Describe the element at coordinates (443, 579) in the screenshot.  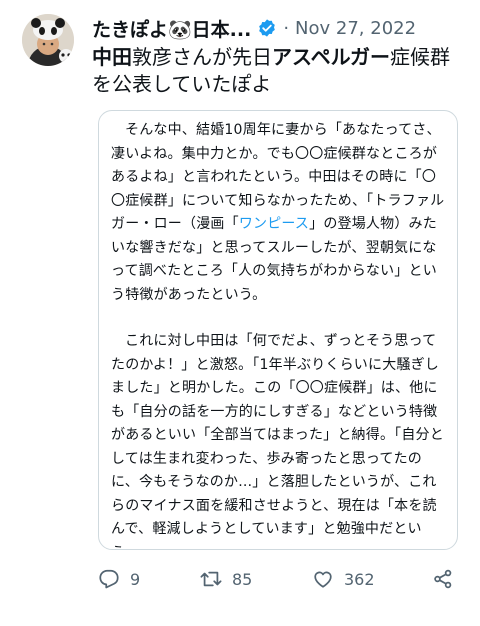
I see `share-icon` at that location.